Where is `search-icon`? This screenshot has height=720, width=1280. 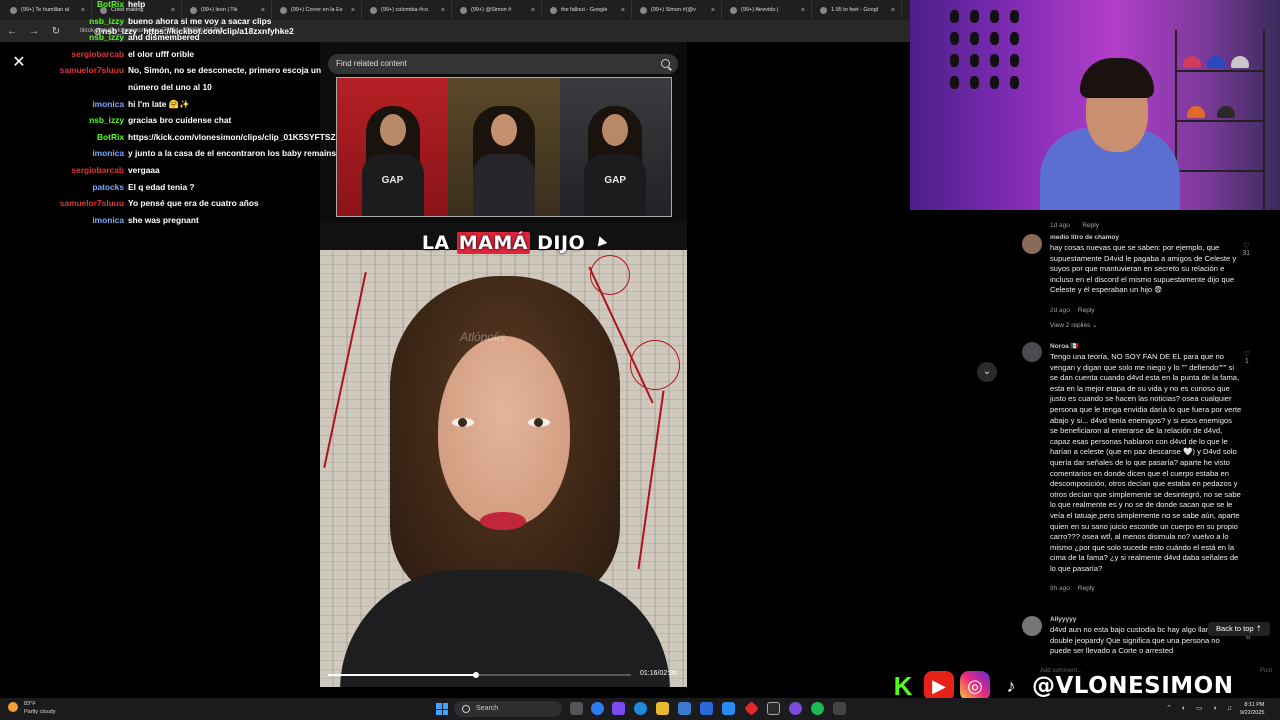
search-icon is located at coordinates (665, 63).